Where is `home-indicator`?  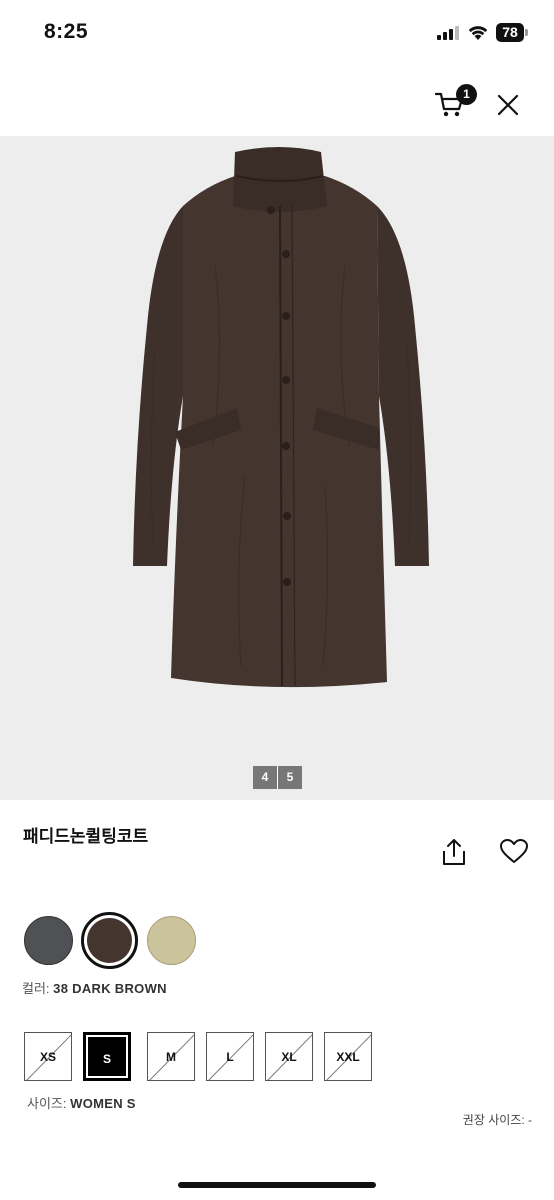
home-indicator is located at coordinates (277, 1185).